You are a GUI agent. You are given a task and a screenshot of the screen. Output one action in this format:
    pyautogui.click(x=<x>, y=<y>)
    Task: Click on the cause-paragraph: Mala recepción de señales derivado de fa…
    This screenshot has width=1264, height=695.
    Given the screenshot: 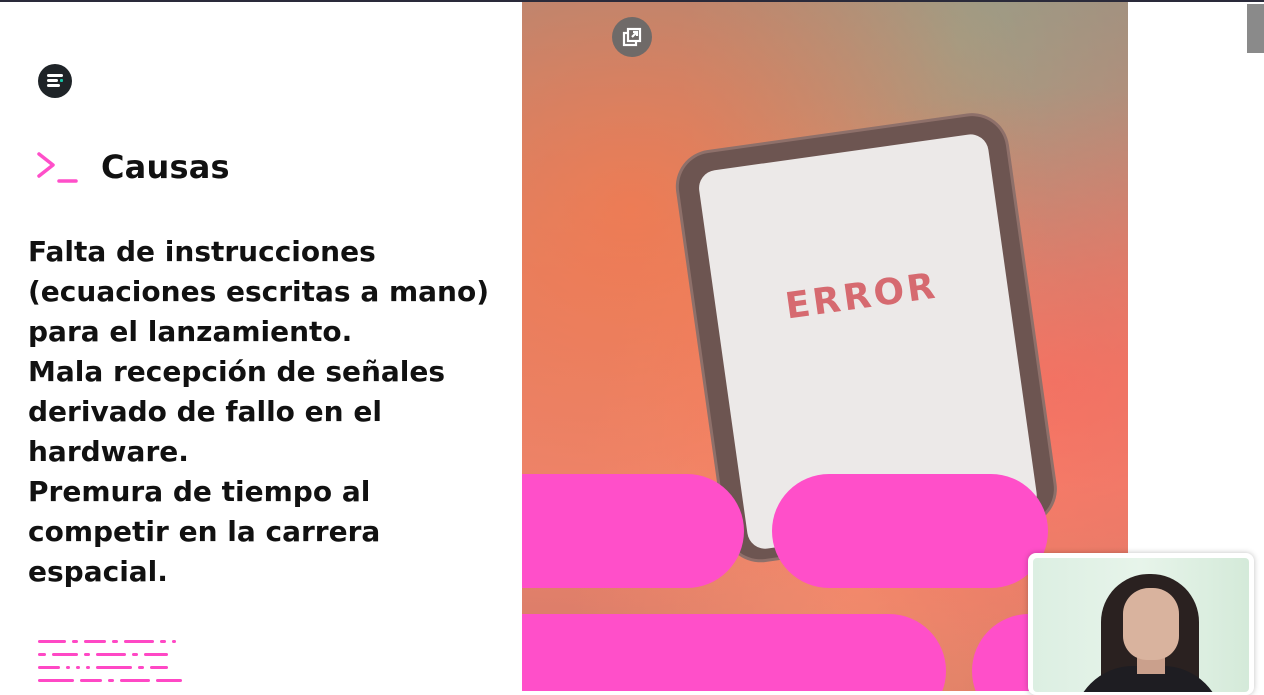 What is the action you would take?
    pyautogui.click(x=237, y=411)
    